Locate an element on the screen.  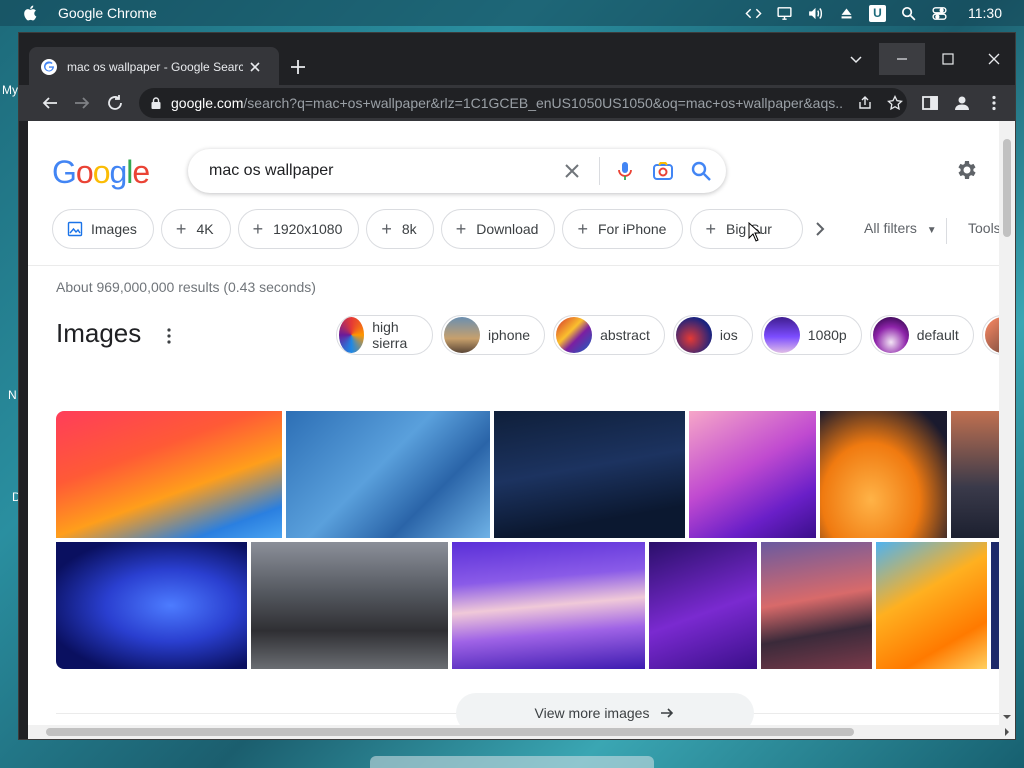
chip-4k: +4K is located at coordinates (195, 229).